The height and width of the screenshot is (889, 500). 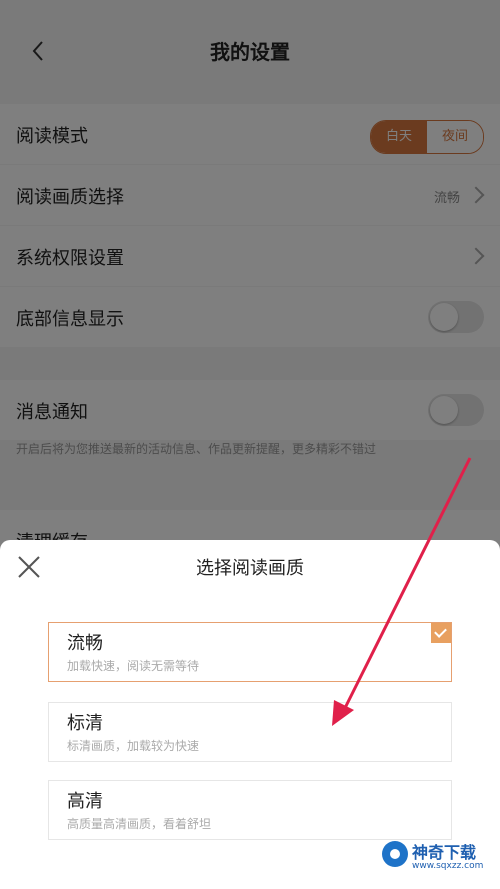 What do you see at coordinates (85, 643) in the screenshot?
I see `option-name: 流畅` at bounding box center [85, 643].